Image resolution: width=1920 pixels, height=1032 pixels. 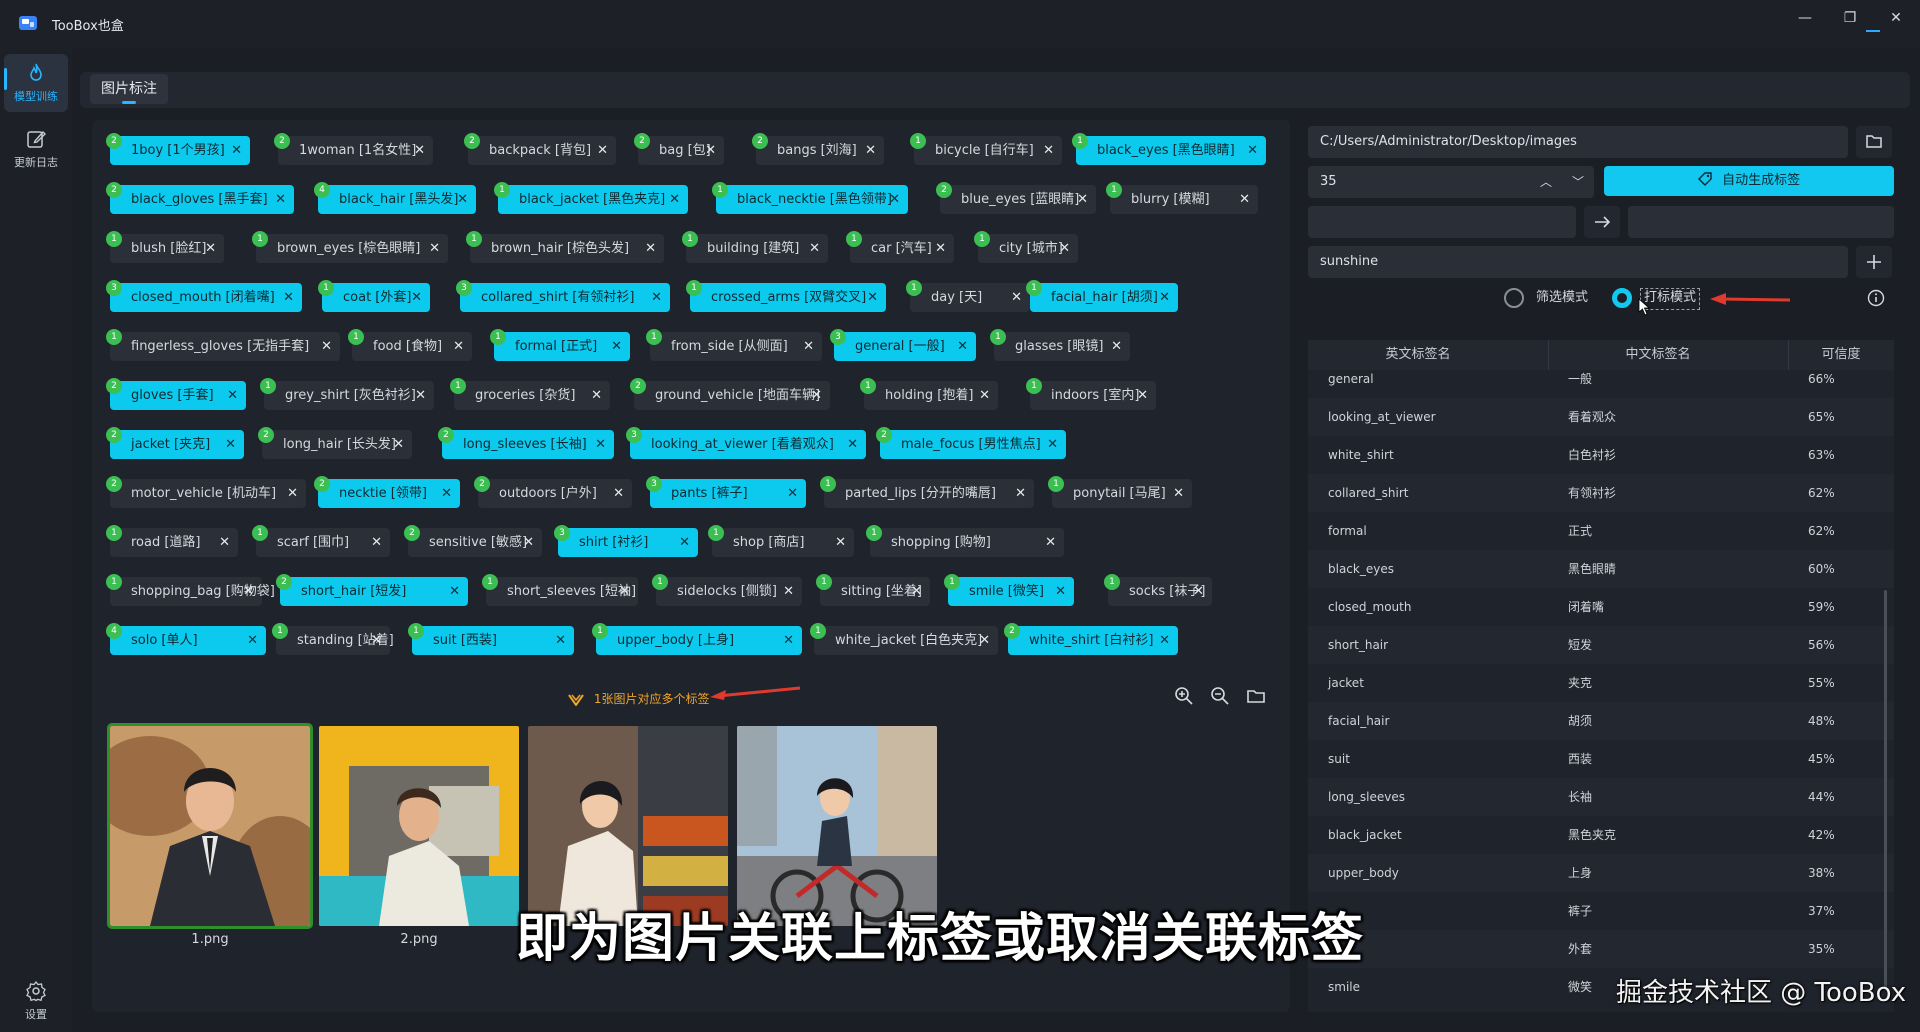 What do you see at coordinates (223, 345) in the screenshot?
I see `tag-chip: 1 fingerless_gloves [无指手套] ✕` at bounding box center [223, 345].